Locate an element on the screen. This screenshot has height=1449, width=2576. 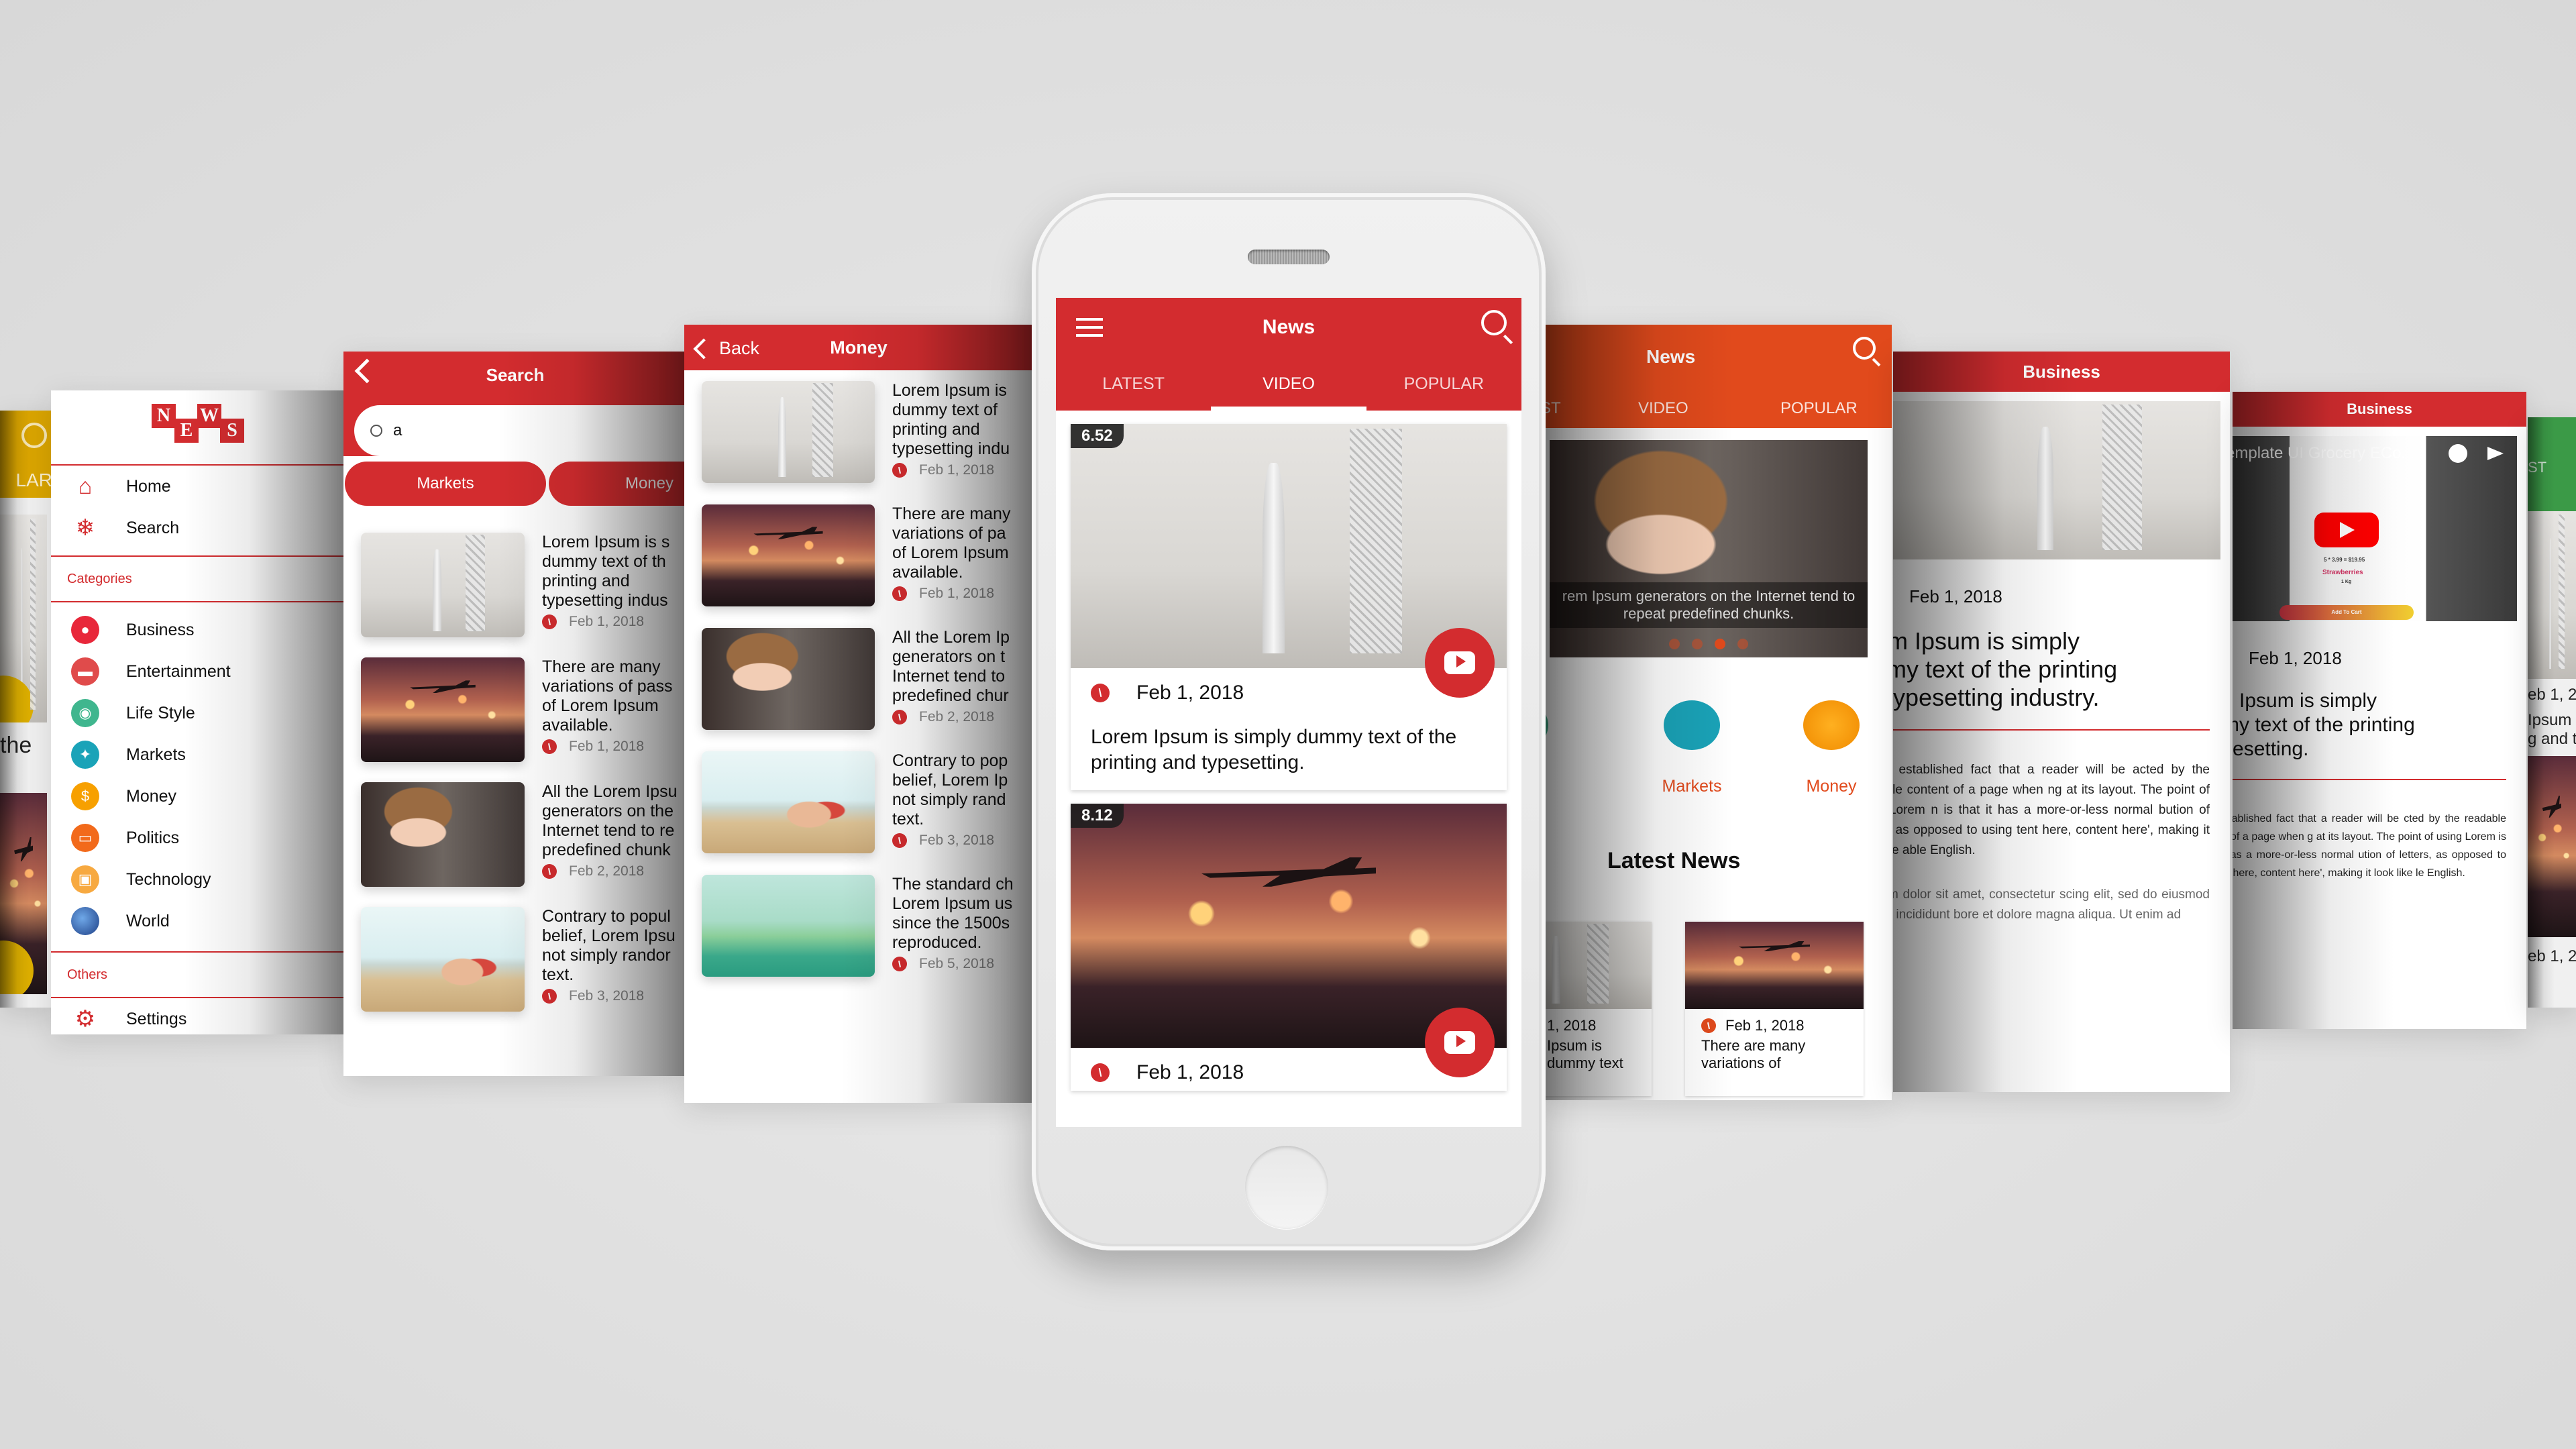
category-shortcuts: yle Markets Money is located at coordinates (1716, 750).